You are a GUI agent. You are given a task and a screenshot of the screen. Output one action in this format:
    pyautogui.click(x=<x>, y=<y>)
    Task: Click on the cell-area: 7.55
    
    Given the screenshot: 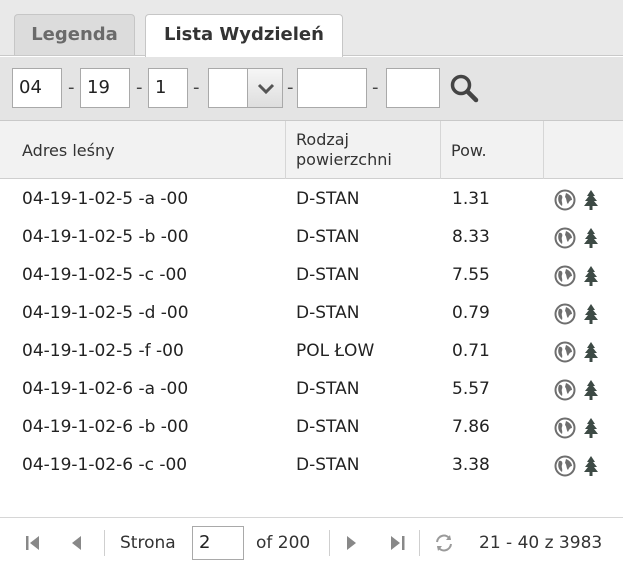 What is the action you would take?
    pyautogui.click(x=471, y=275)
    